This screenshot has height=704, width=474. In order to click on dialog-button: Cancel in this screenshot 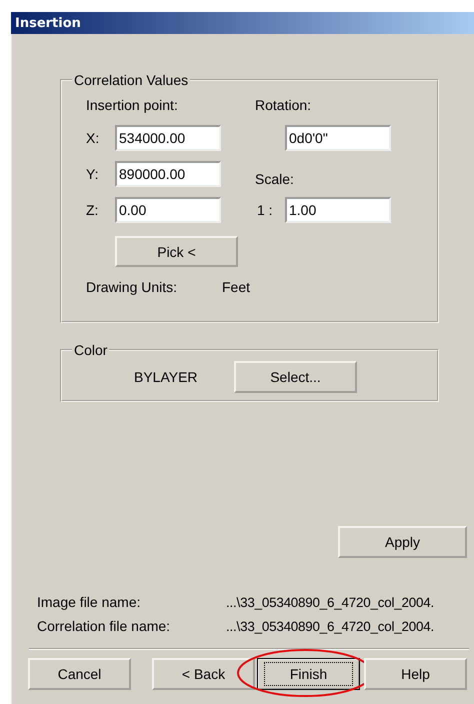, I will do `click(79, 674)`.